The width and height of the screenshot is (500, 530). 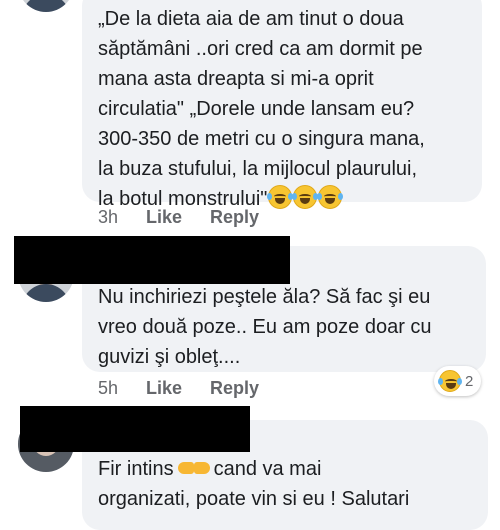 I want to click on comment-text-line: săptămâni ..ori cred ca am dormit pe, so click(x=260, y=49).